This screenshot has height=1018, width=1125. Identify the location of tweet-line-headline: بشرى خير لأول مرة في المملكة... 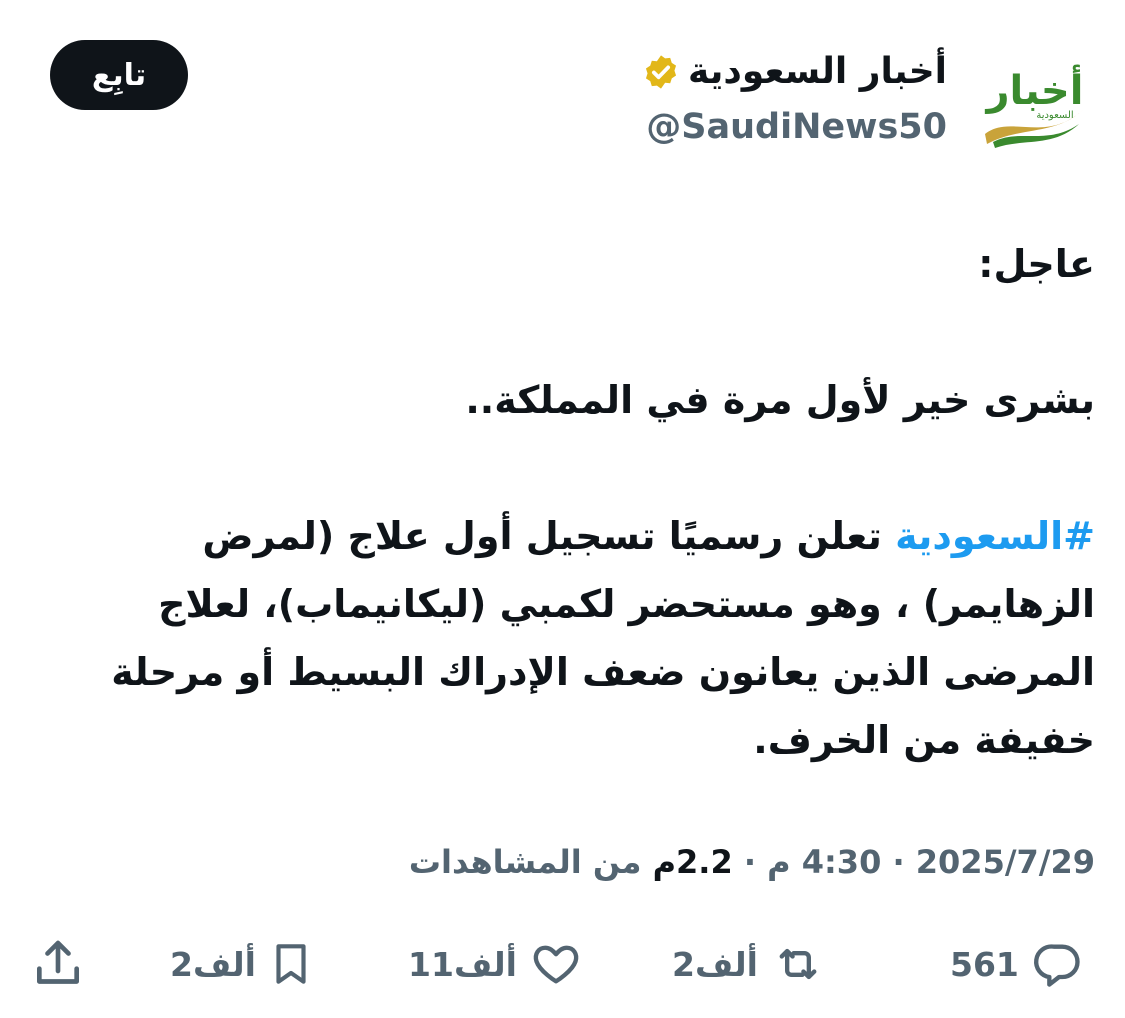
(780, 400).